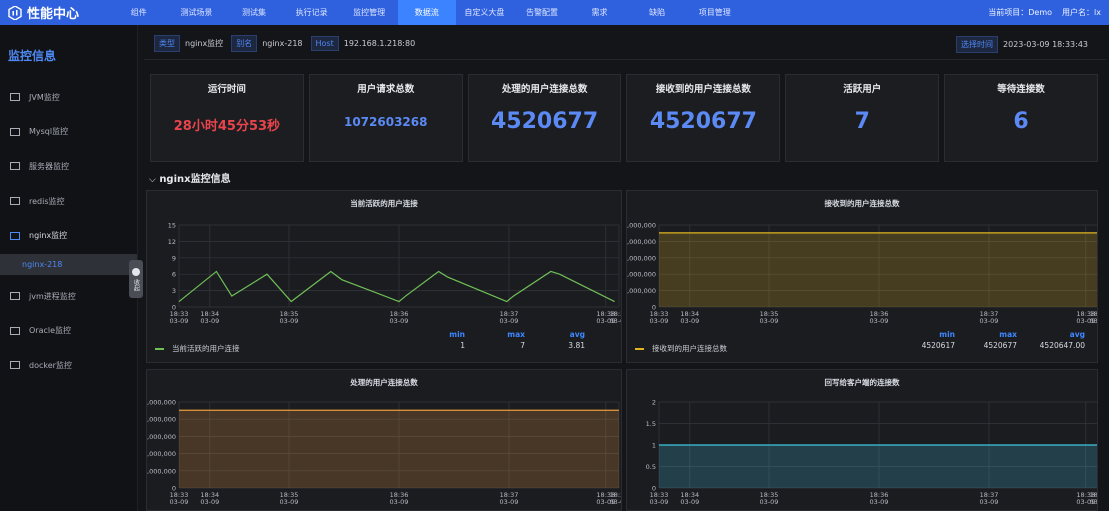  I want to click on sidebar-item-label: redis监控, so click(47, 201).